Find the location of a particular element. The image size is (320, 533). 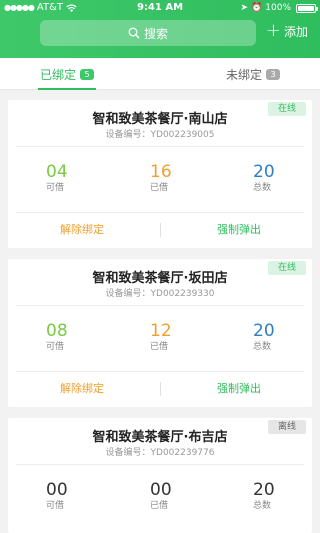

add-button: + 添加 is located at coordinates (287, 31).